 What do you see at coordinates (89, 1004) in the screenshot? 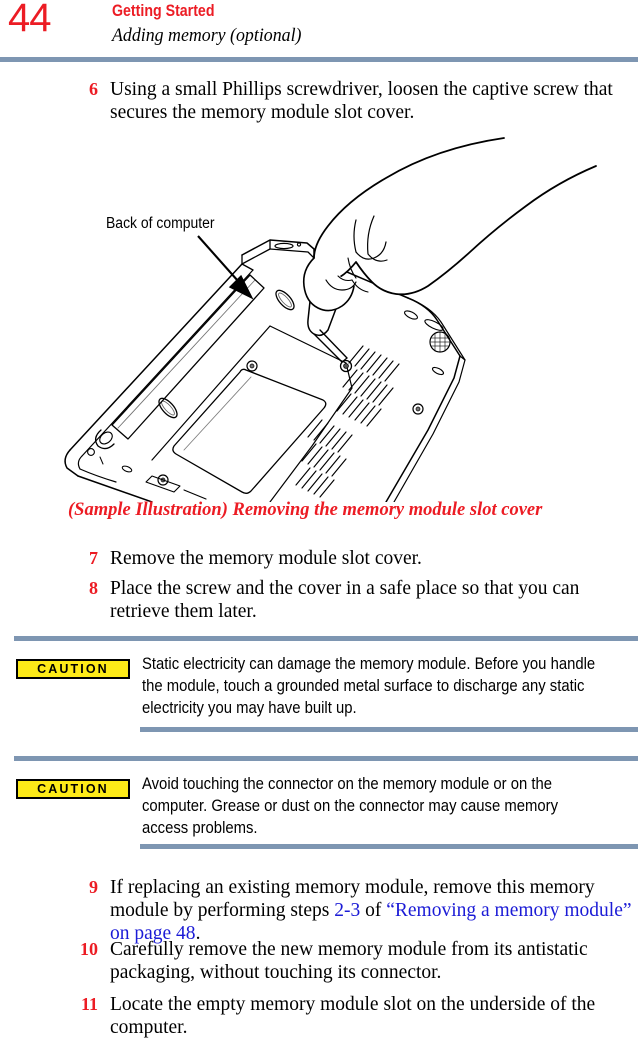
I see `step-number: 11` at bounding box center [89, 1004].